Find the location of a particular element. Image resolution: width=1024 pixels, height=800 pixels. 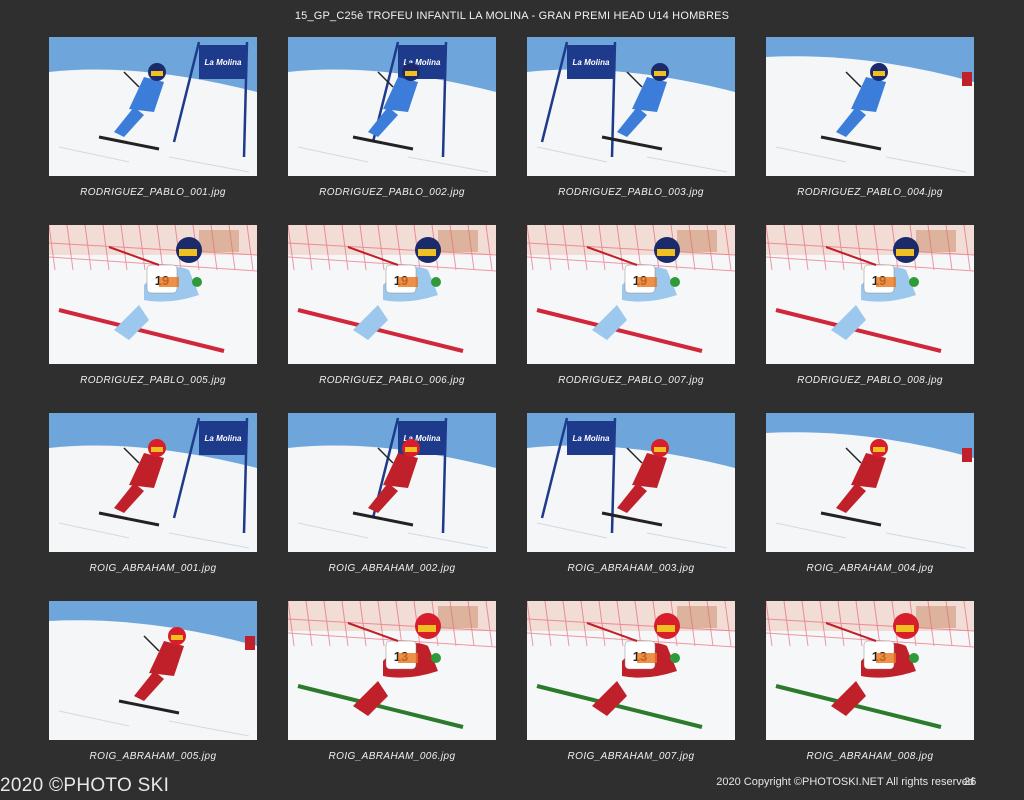

thumbnail-item: 19 RODRIGUEZ_PABLO_008.jpg is located at coordinates (870, 305).